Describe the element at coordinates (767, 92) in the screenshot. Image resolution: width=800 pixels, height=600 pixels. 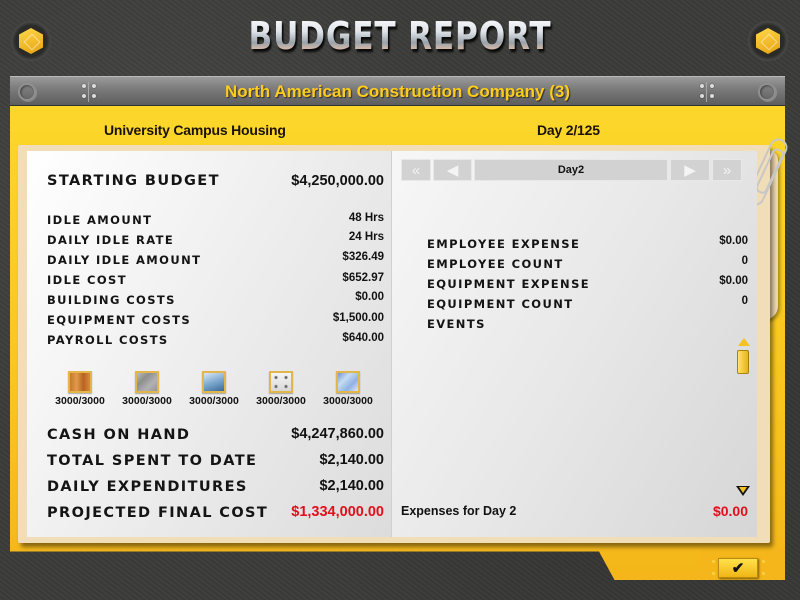
I see `ring-rivet-icon` at that location.